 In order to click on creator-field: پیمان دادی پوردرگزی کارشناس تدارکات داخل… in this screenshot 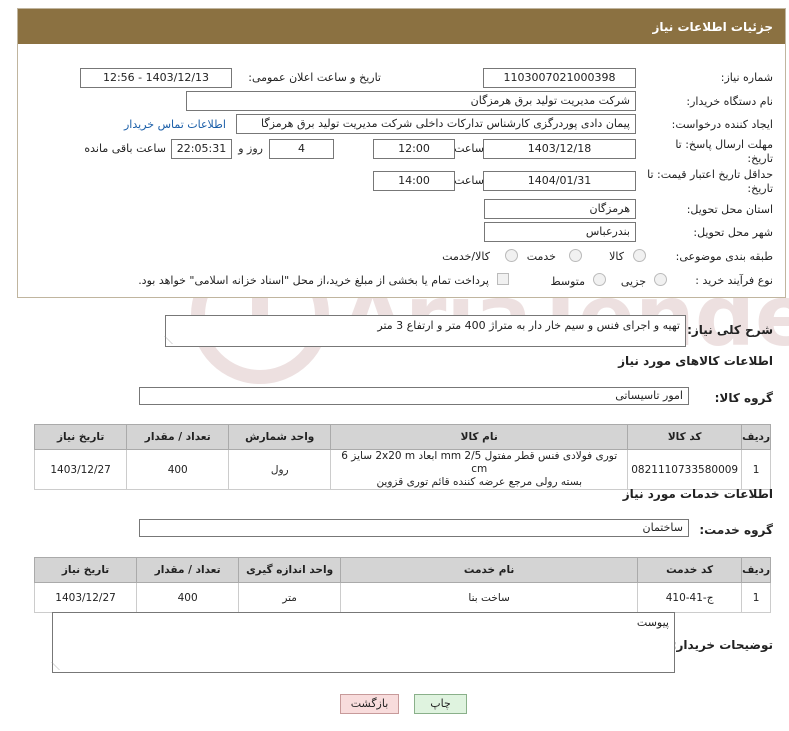, I will do `click(436, 124)`.